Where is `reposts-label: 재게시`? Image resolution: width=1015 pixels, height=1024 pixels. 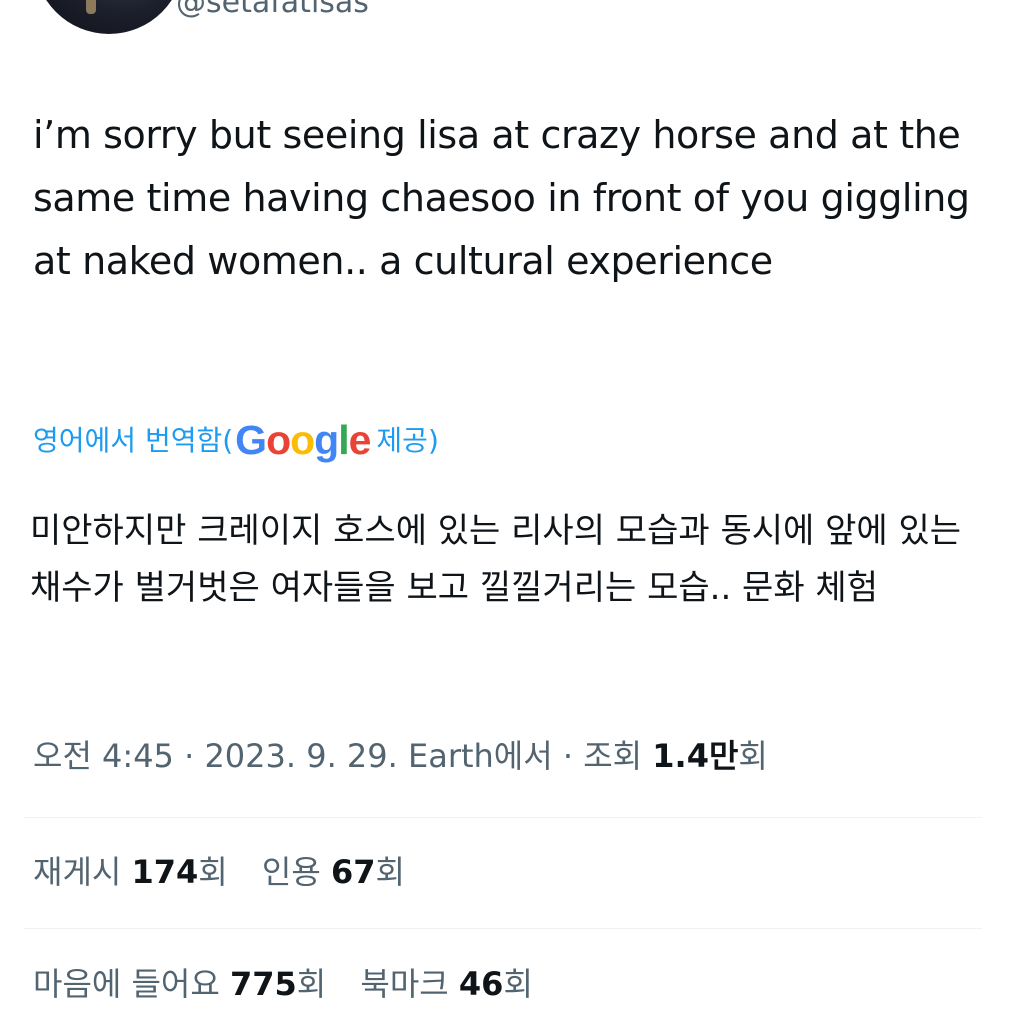 reposts-label: 재게시 is located at coordinates (82, 872).